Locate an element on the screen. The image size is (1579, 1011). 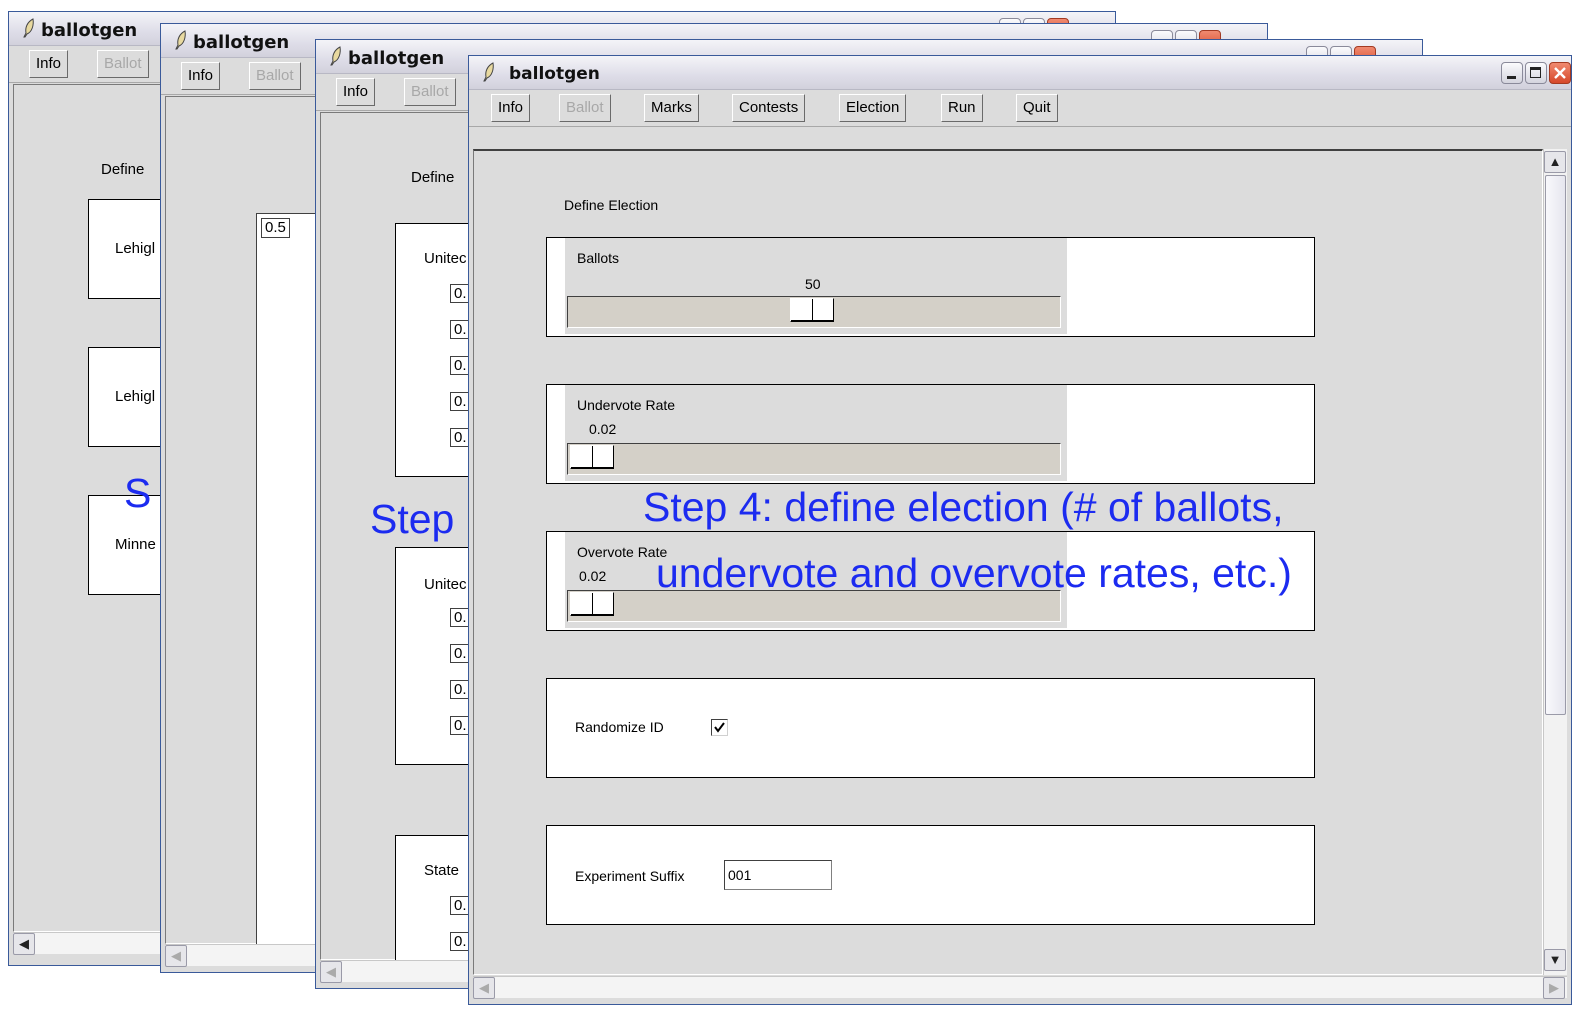
minimize-button is located at coordinates (1512, 73).